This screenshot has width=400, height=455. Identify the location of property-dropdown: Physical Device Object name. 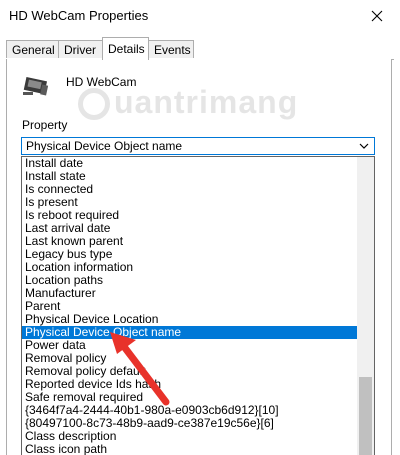
(198, 146).